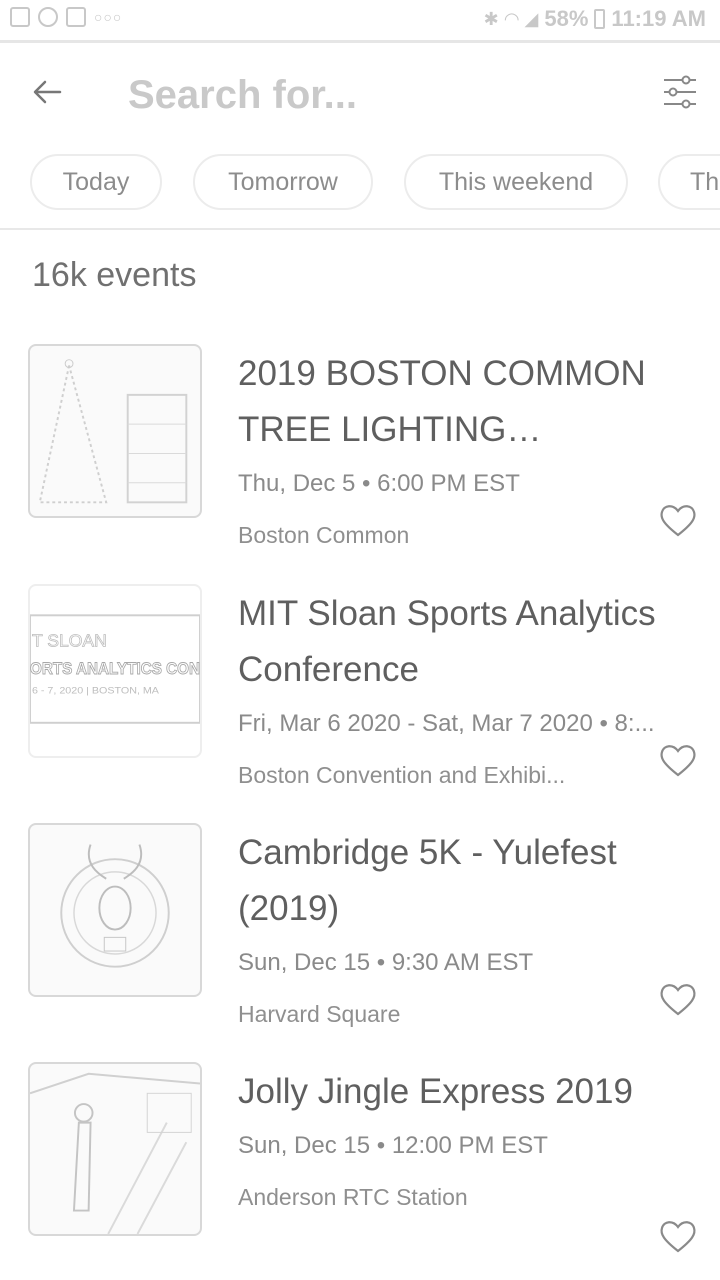 The image size is (720, 1280). Describe the element at coordinates (600, 19) in the screenshot. I see `battery-icon` at that location.